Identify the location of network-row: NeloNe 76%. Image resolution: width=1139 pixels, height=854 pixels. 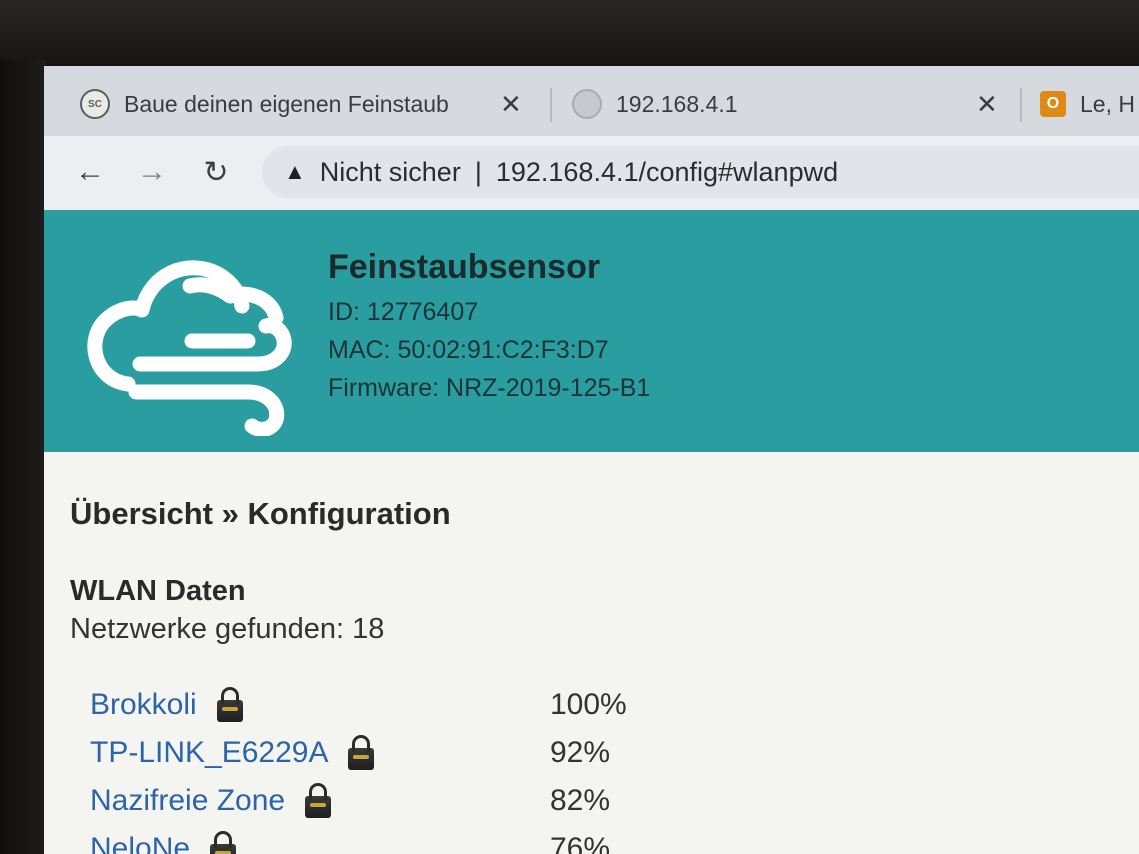
(390, 842).